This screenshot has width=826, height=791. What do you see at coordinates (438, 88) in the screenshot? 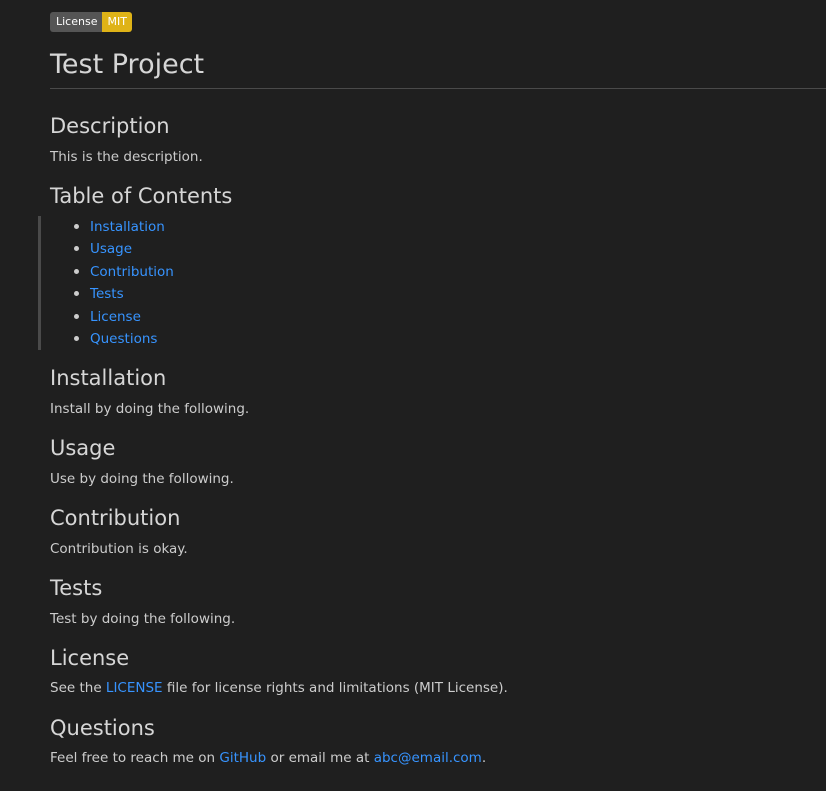
I see `title-divider` at bounding box center [438, 88].